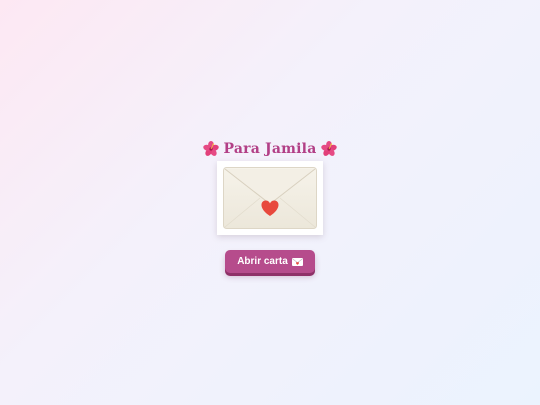 The image size is (540, 405). I want to click on envelope-frame, so click(270, 198).